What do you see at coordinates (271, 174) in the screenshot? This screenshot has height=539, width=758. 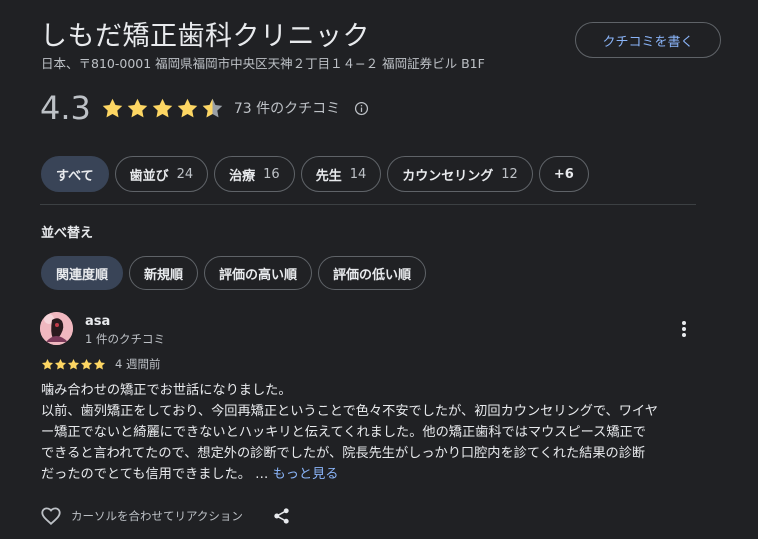 I see `chip-count: 16` at bounding box center [271, 174].